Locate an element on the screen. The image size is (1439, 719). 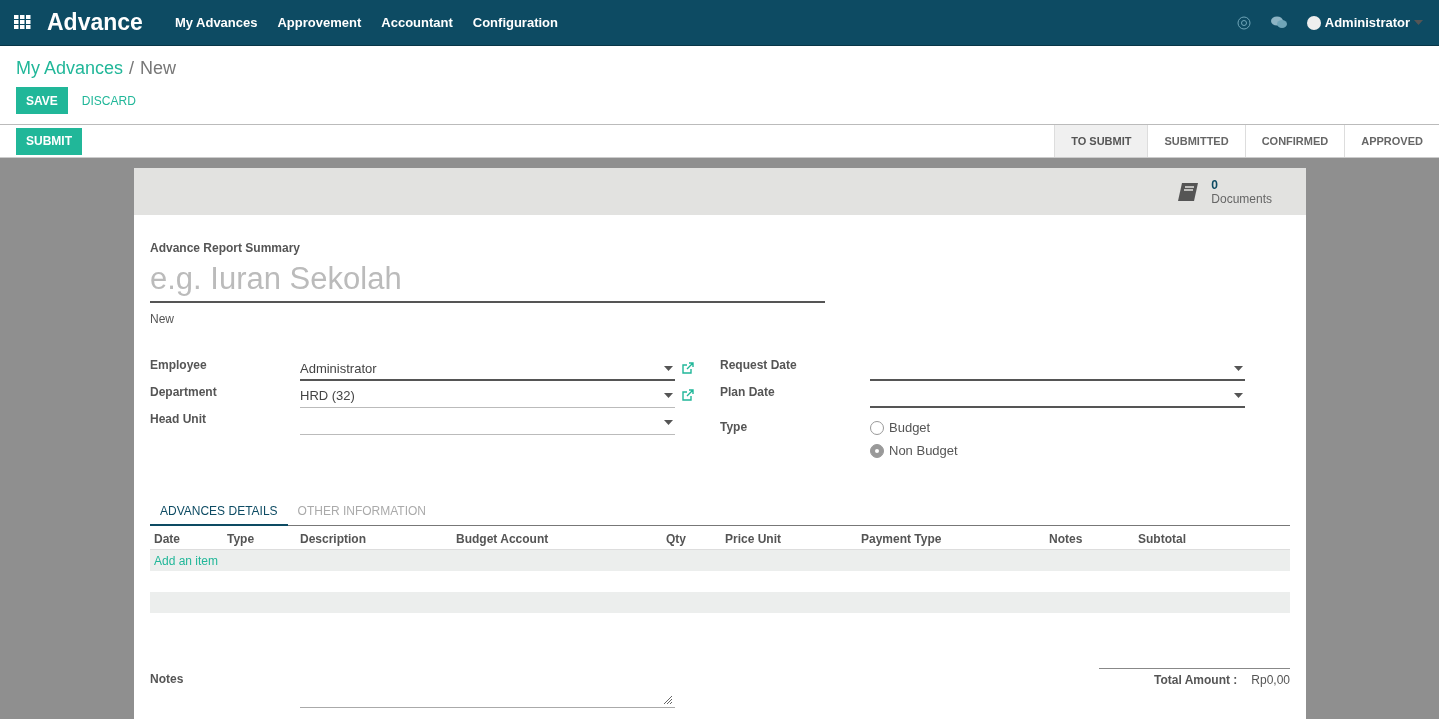
documents-button: 0 Documents is located at coordinates (1224, 191).